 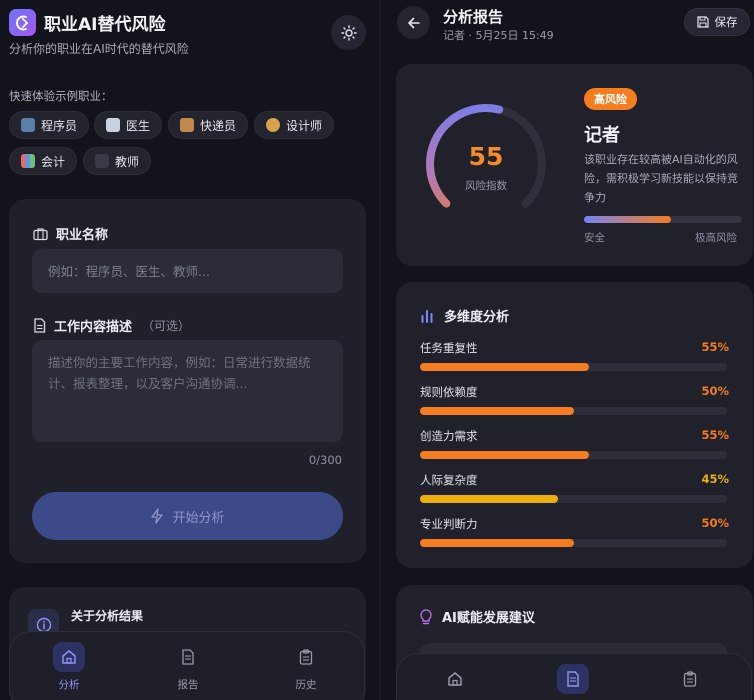 What do you see at coordinates (188, 685) in the screenshot?
I see `nav-label: 报告` at bounding box center [188, 685].